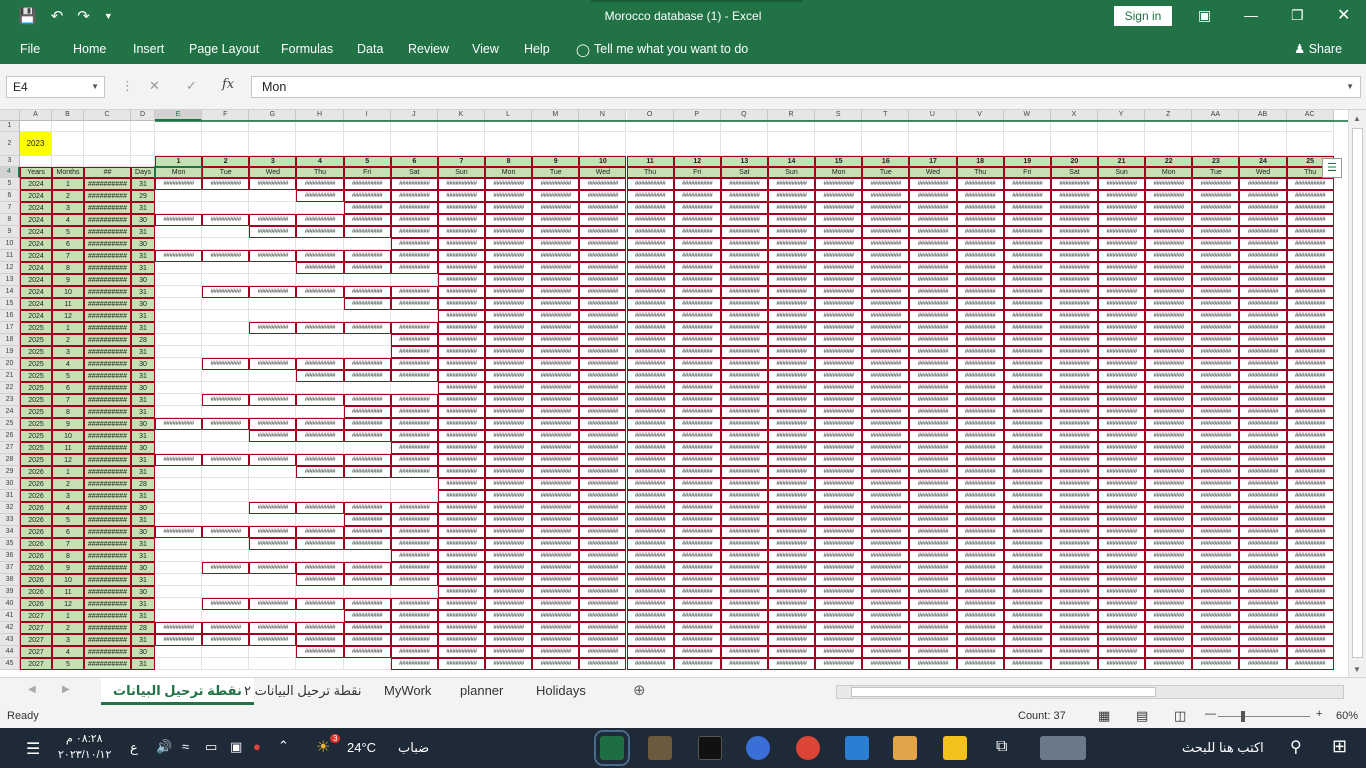 The height and width of the screenshot is (768, 1366). What do you see at coordinates (68, 184) in the screenshot?
I see `month-value: 1` at bounding box center [68, 184].